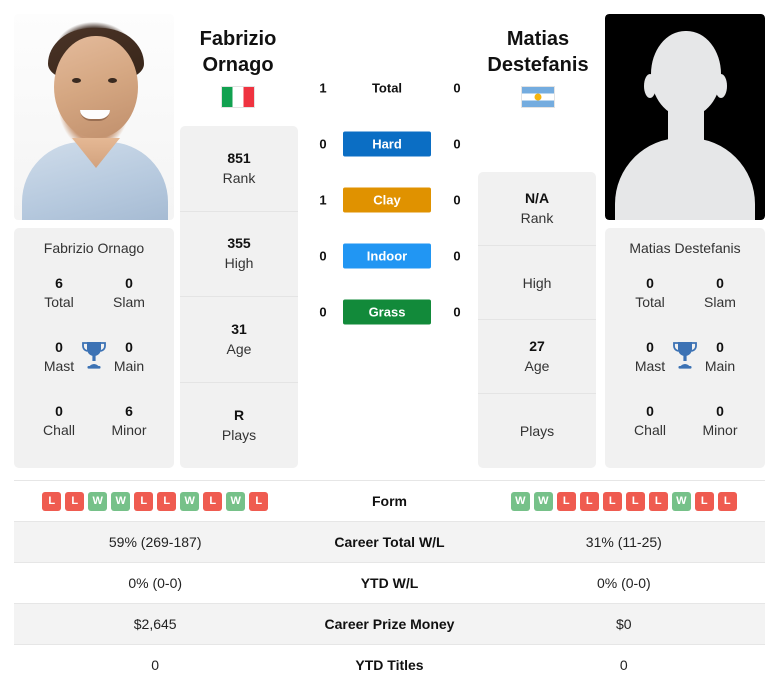  I want to click on player-info-card-right: N/A Rank High 27 Age Plays, so click(537, 320).